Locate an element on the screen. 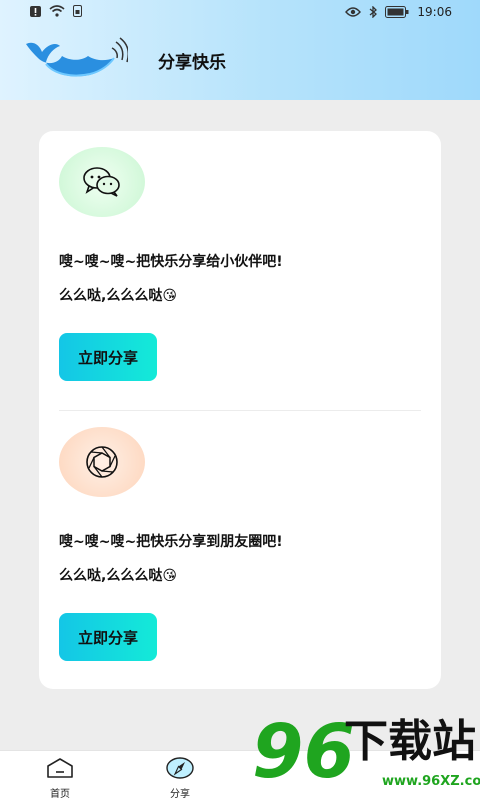 Image resolution: width=480 pixels, height=801 pixels. share-moments-button: 立即分享 is located at coordinates (108, 637).